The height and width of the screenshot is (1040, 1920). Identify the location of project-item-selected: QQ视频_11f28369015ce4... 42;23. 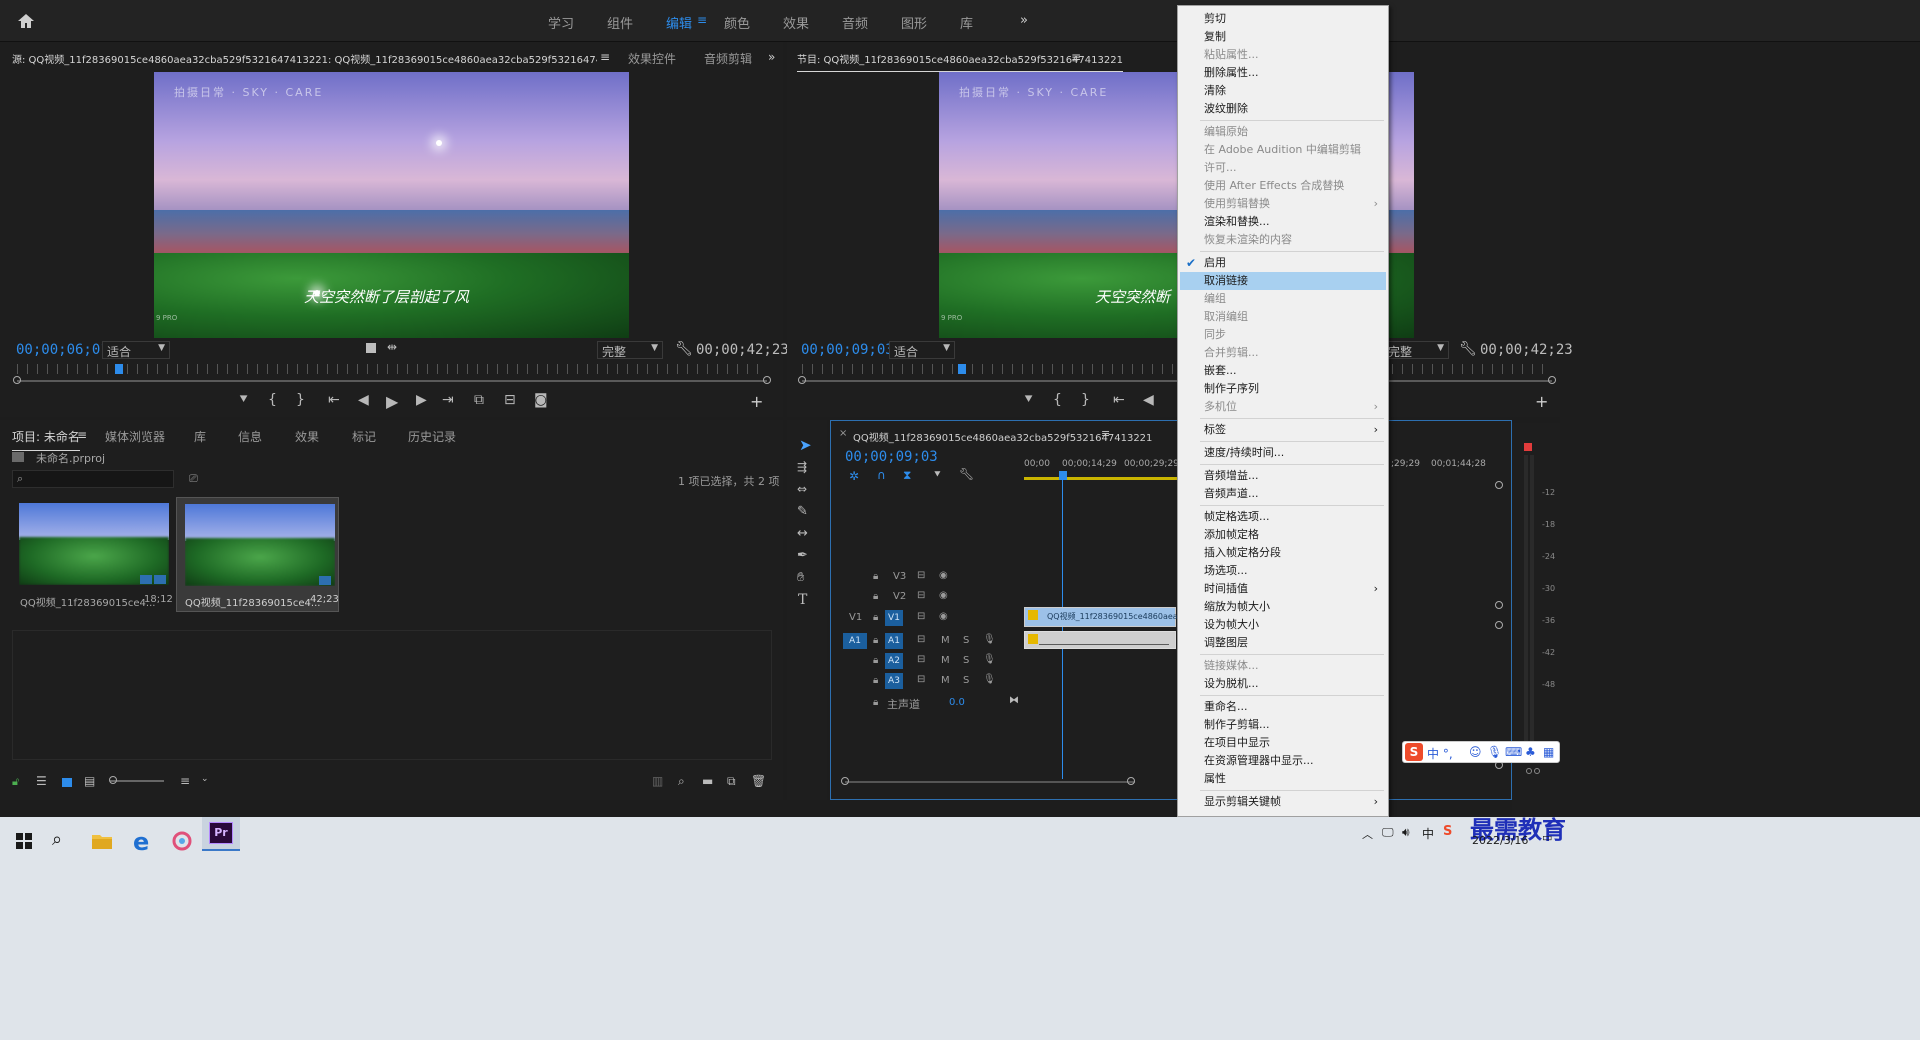
(257, 554).